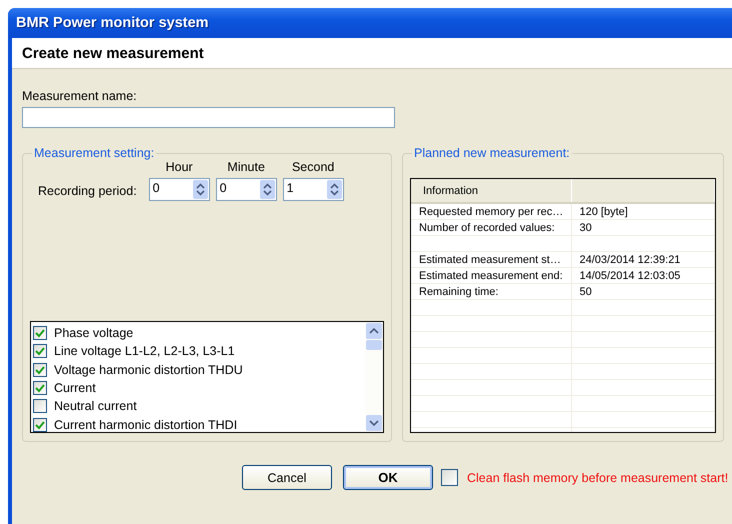 This screenshot has height=524, width=732. Describe the element at coordinates (642, 228) in the screenshot. I see `table-cell: 30` at that location.